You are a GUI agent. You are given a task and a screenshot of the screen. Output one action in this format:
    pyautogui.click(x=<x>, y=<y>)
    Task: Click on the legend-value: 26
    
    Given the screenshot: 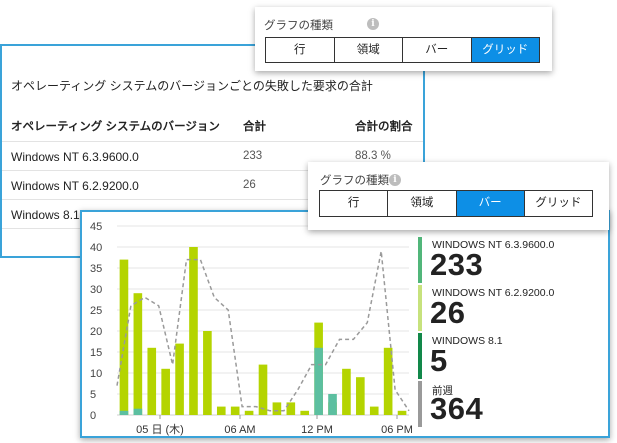 What is the action you would take?
    pyautogui.click(x=448, y=312)
    